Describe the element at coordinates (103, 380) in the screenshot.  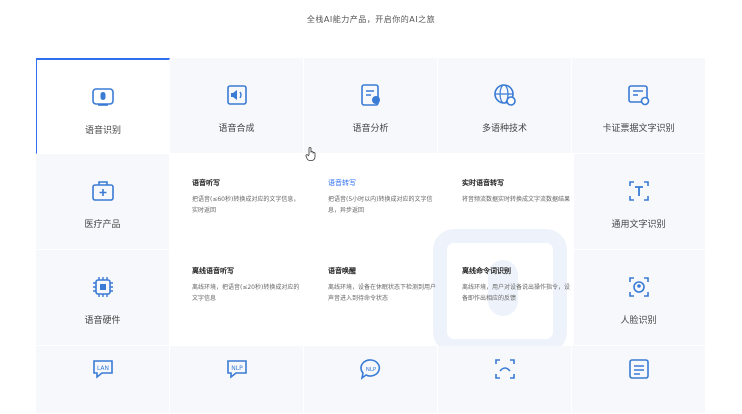
I see `tab-lan: LAN` at that location.